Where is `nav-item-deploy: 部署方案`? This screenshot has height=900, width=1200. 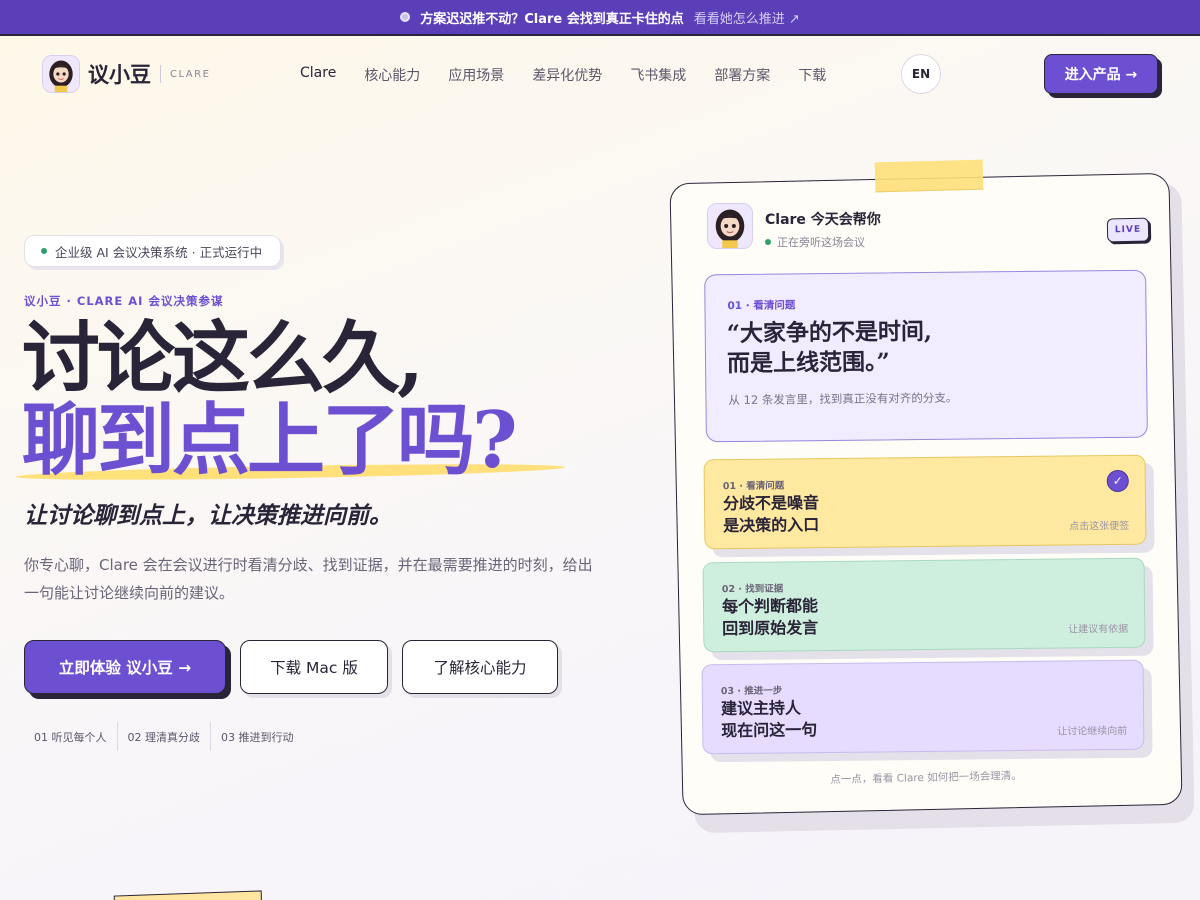
nav-item-deploy: 部署方案 is located at coordinates (742, 75).